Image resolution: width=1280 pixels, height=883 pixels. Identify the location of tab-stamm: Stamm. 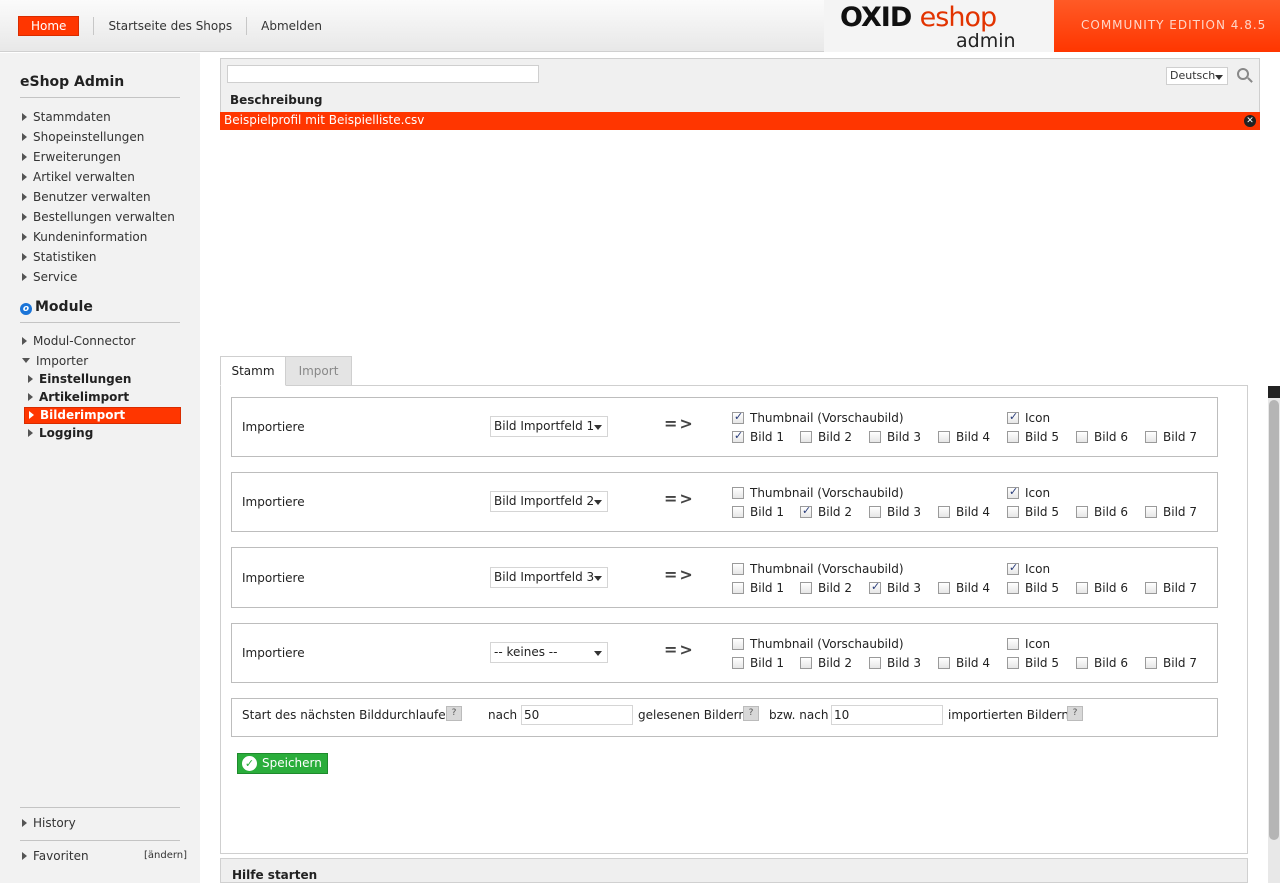
(253, 371).